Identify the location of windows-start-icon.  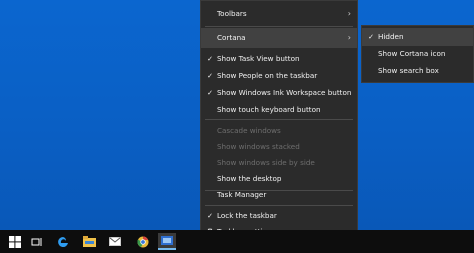
(15, 241).